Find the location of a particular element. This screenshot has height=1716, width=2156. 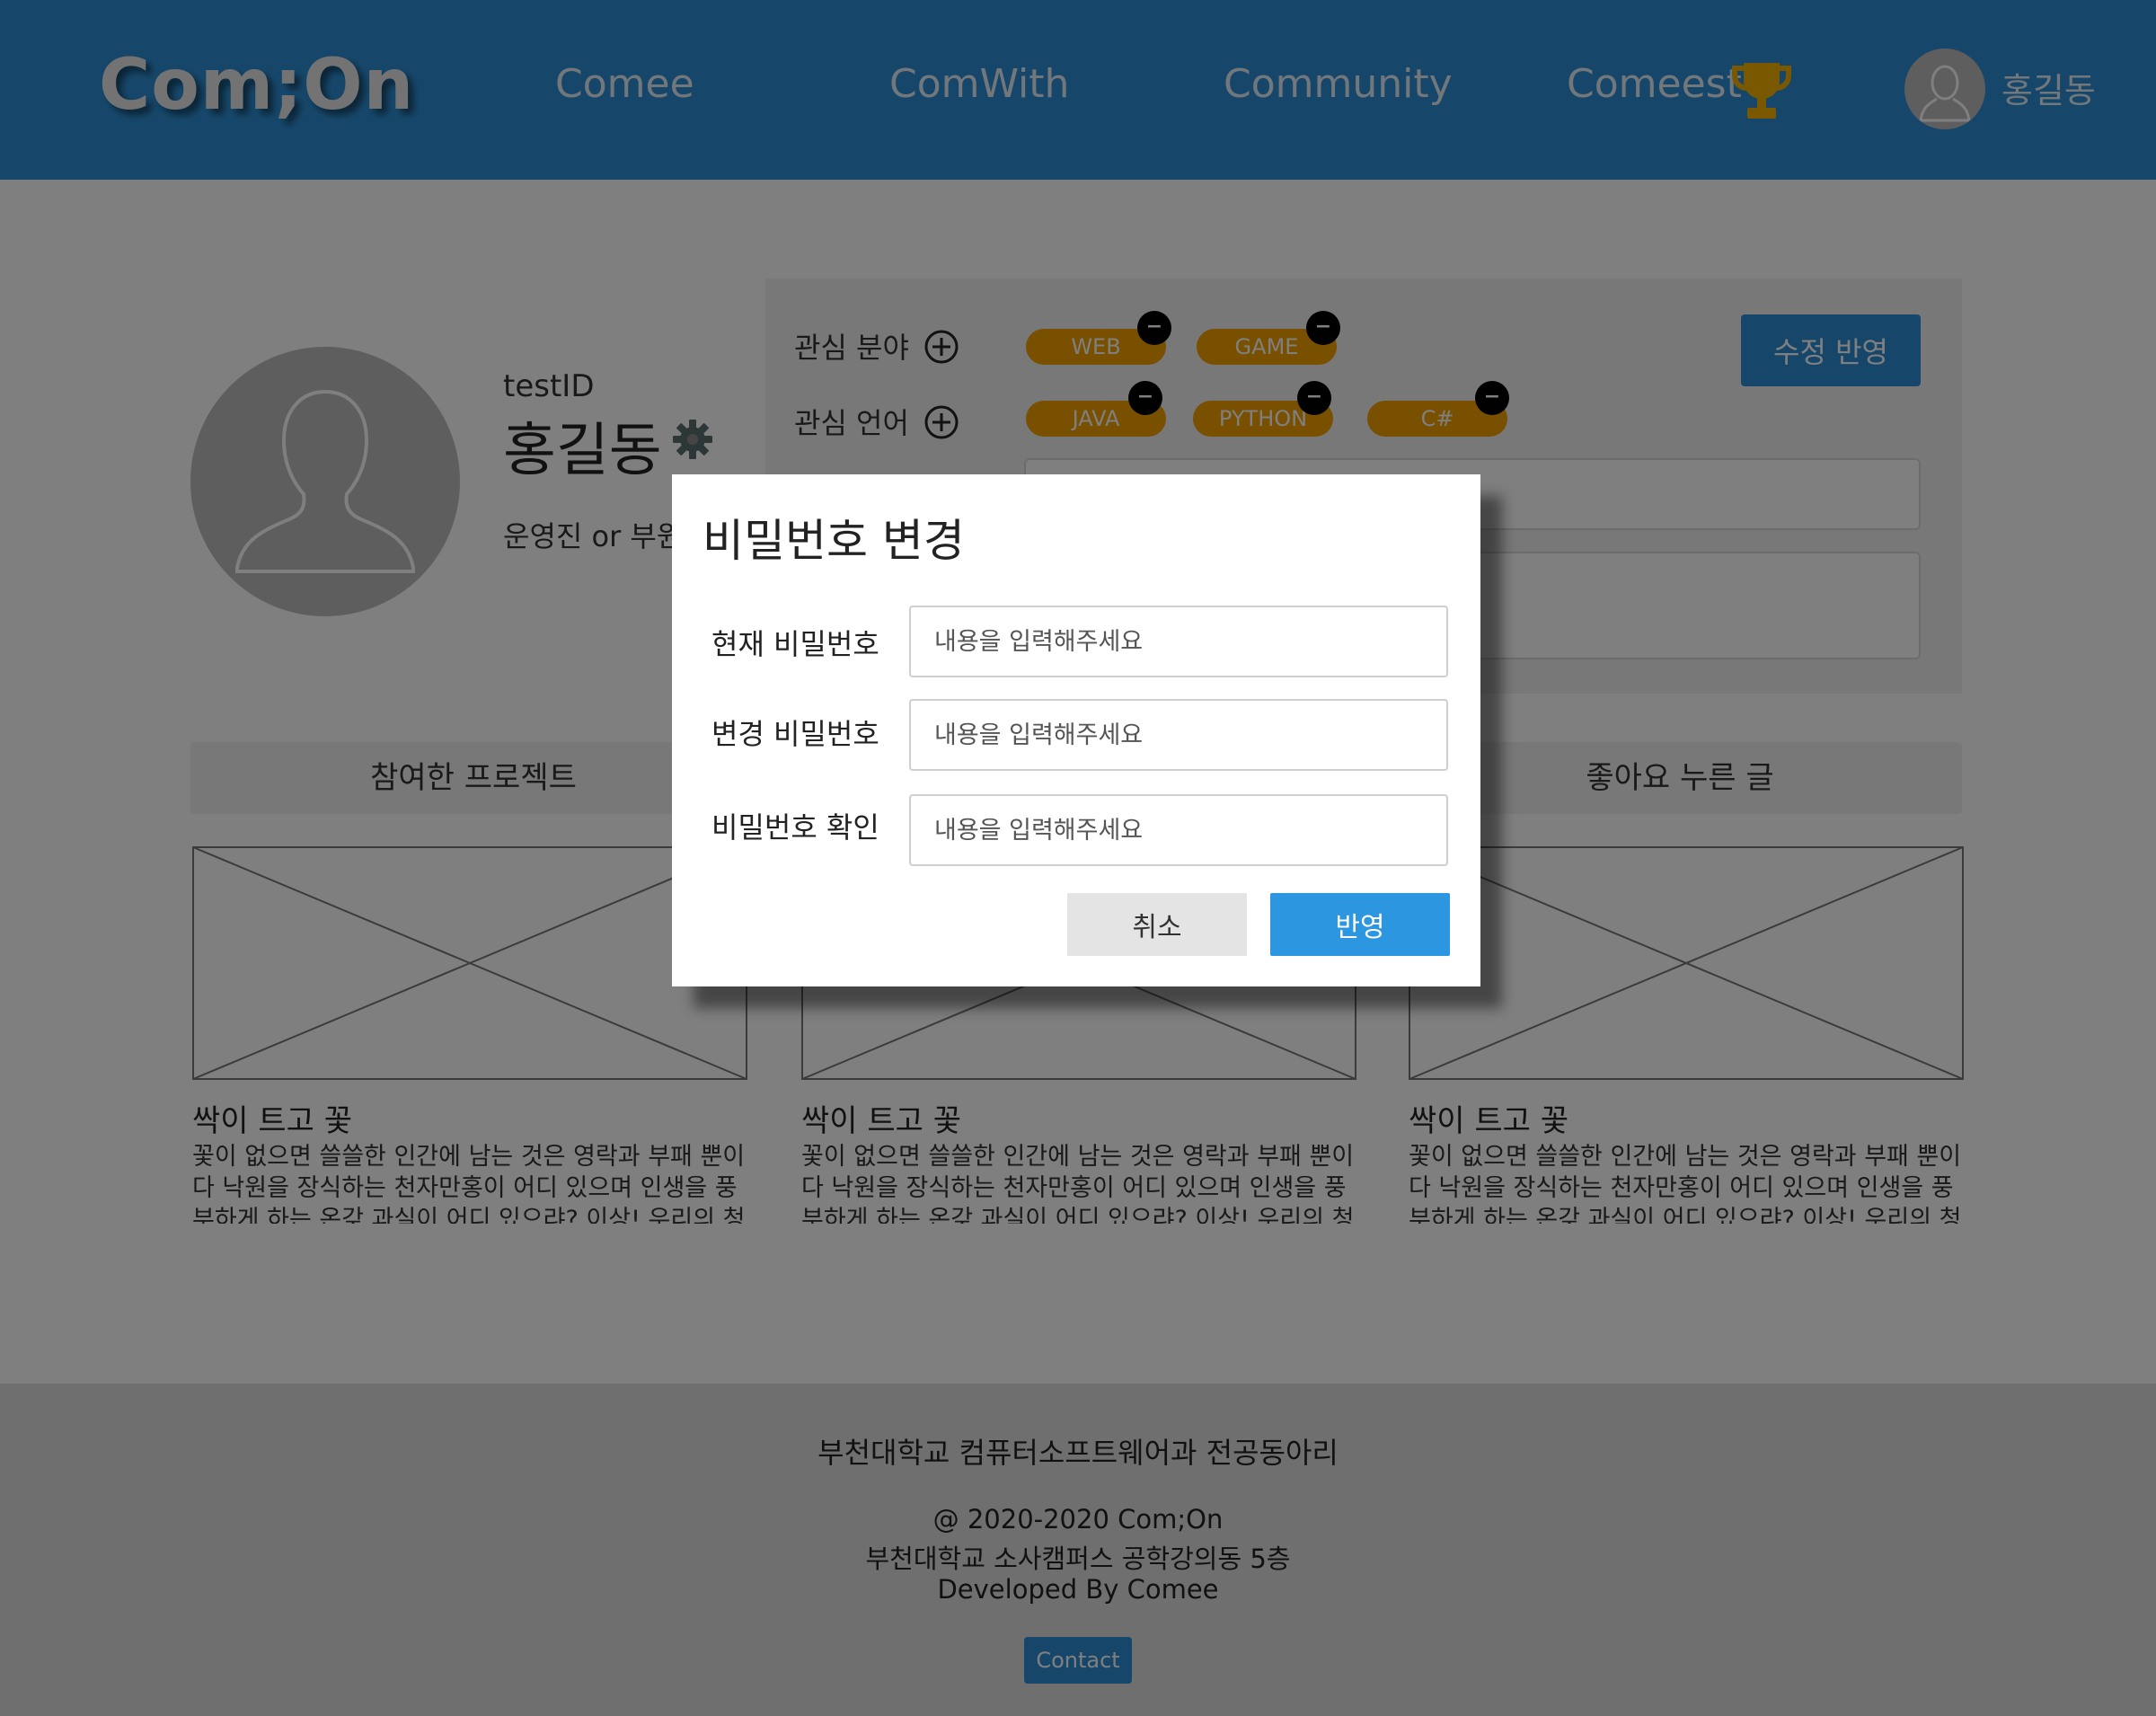

dialog-title: 비밀번호 변경 is located at coordinates (834, 541).